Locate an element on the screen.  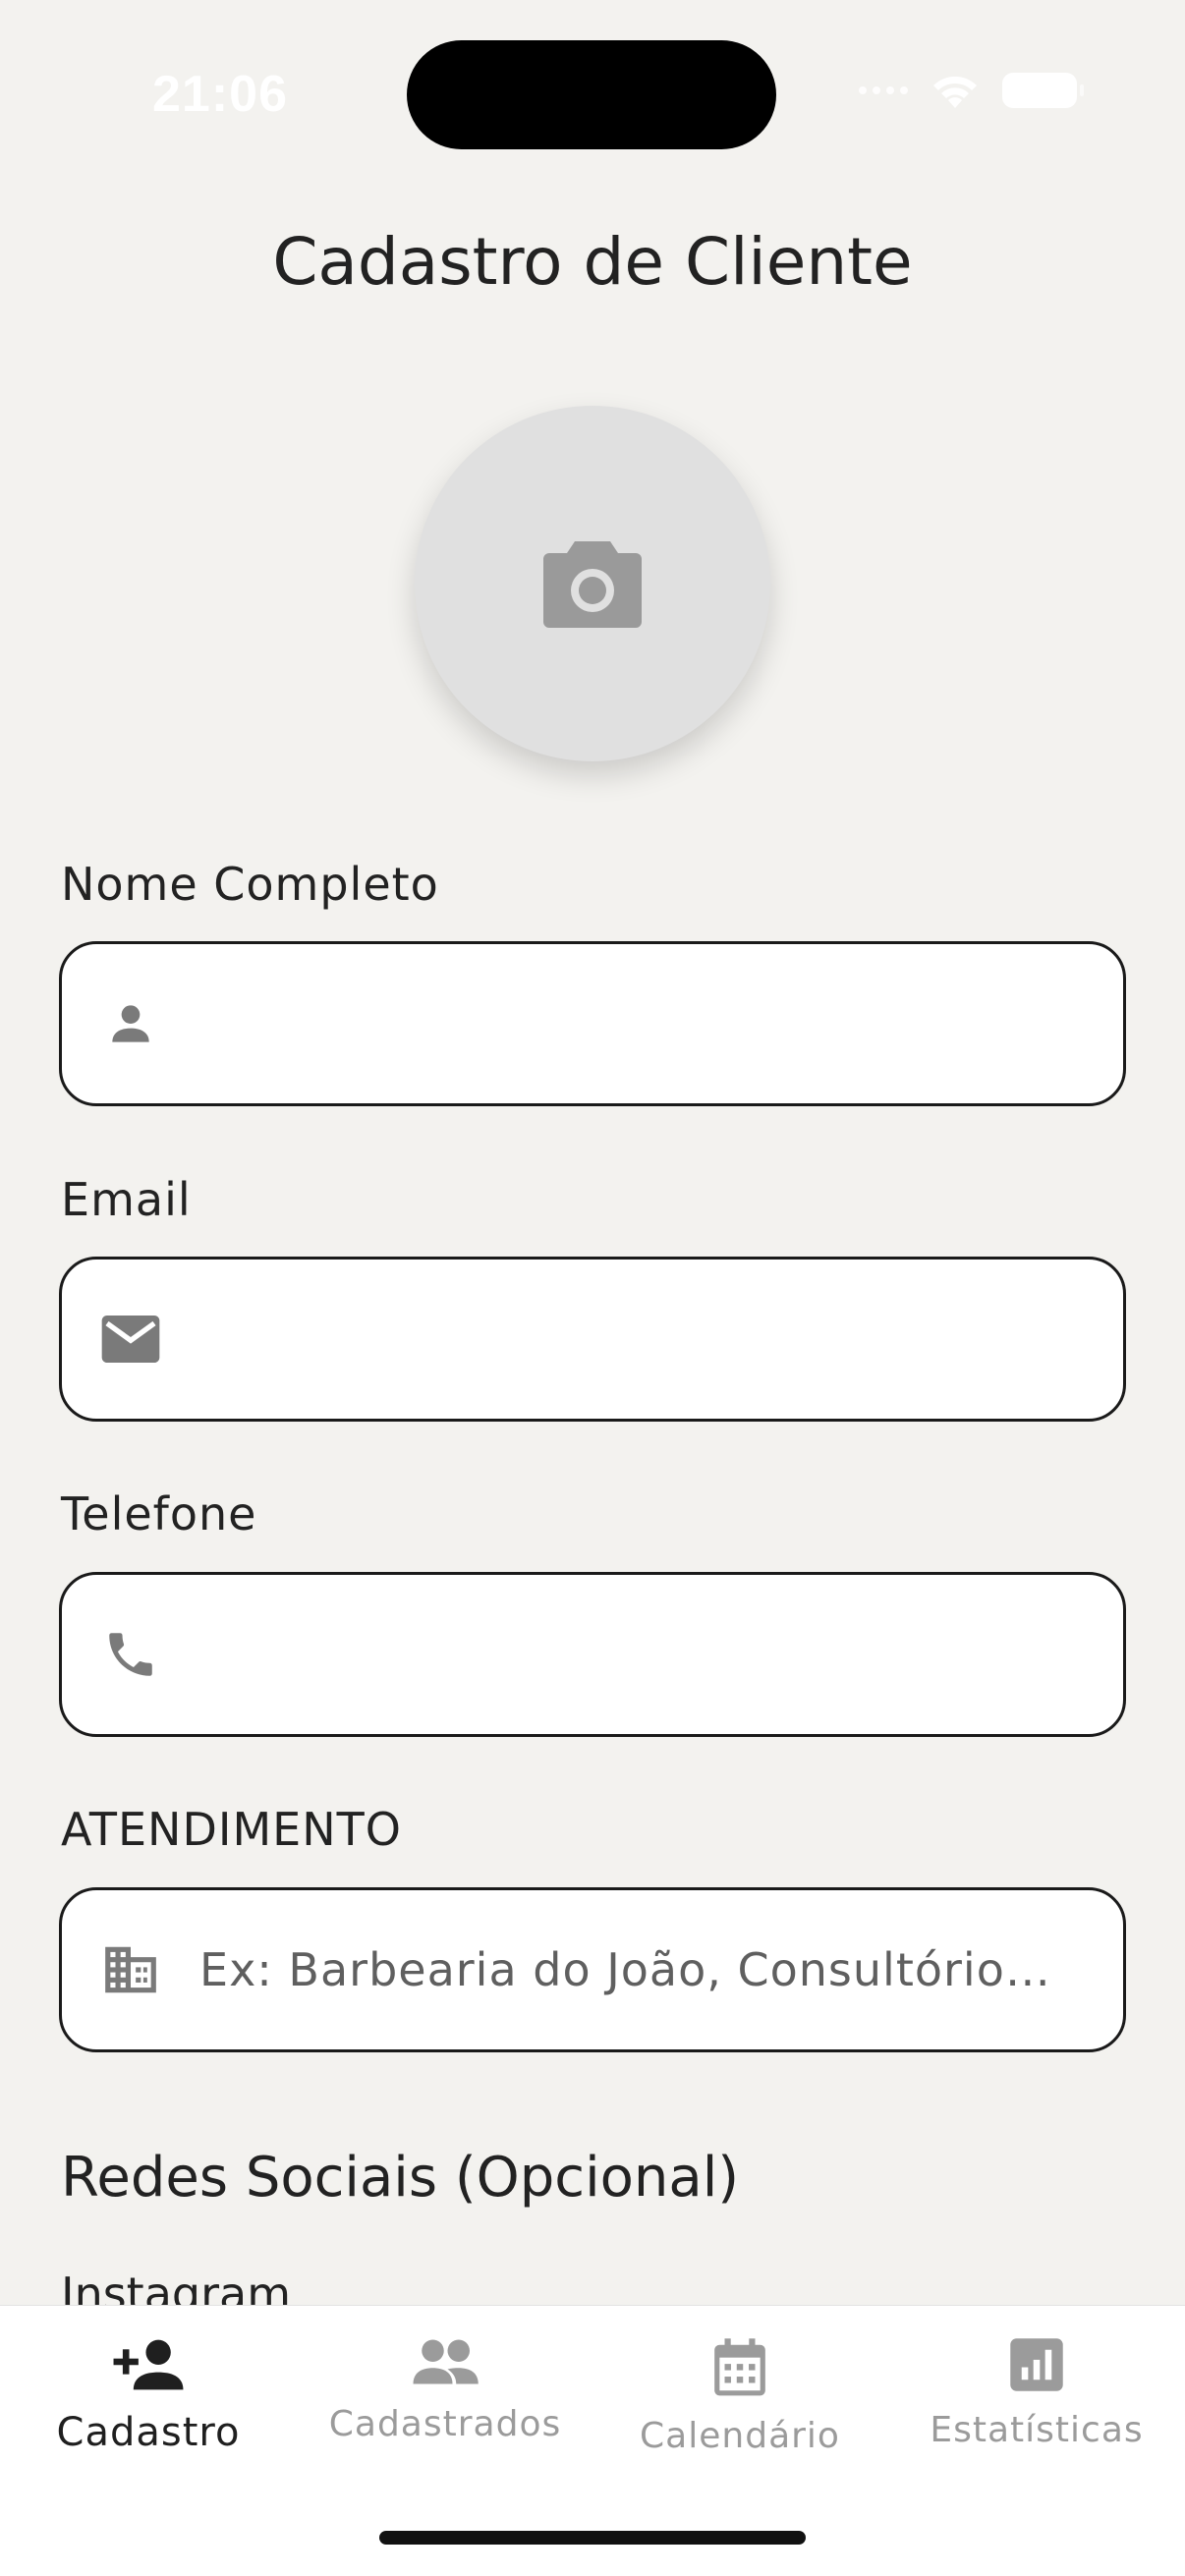
nav-item-cadastrados: Cadastrados is located at coordinates (445, 2394).